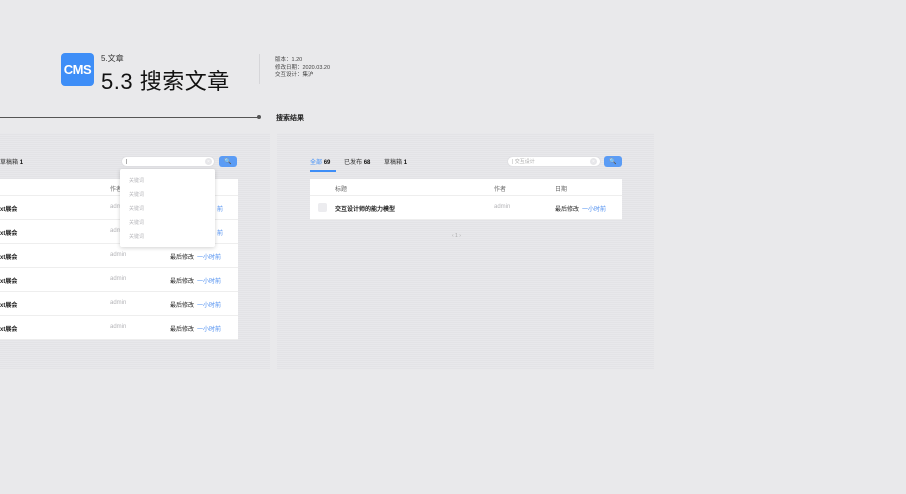 Image resolution: width=906 pixels, height=494 pixels. I want to click on meta-designer: 交互设计：集沪, so click(294, 75).